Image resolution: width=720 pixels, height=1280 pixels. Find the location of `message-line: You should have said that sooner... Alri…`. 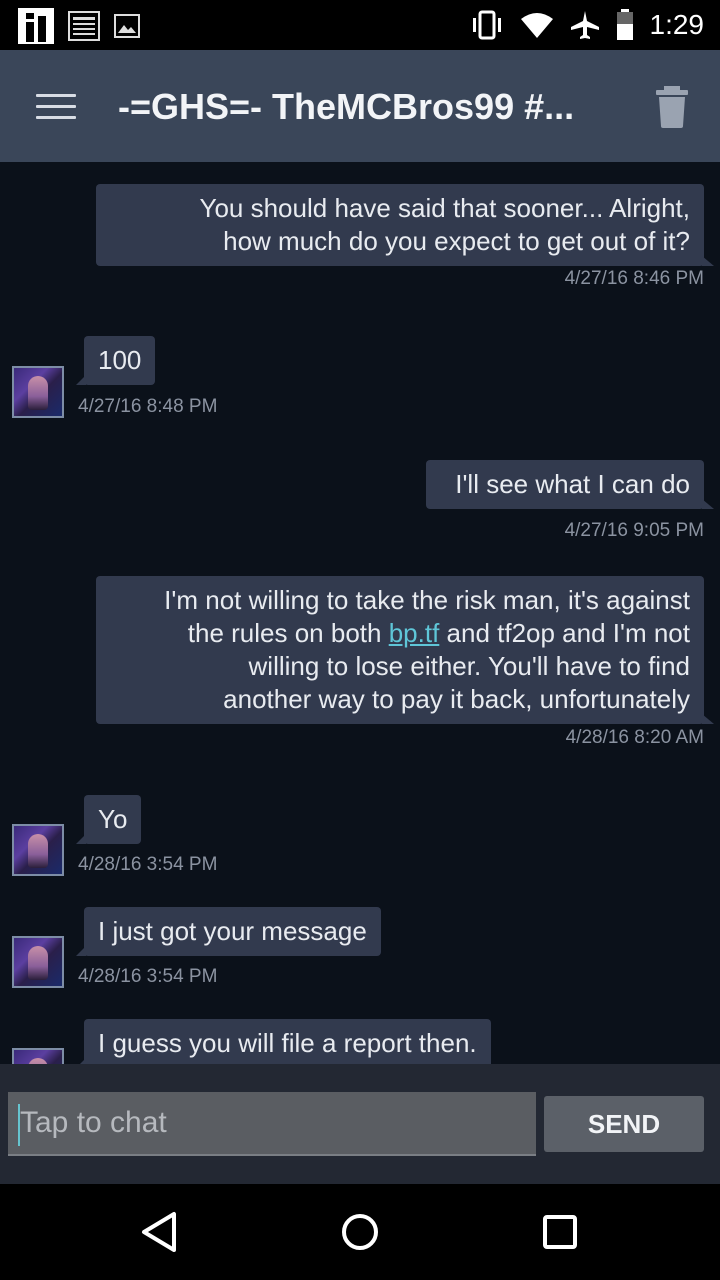

message-line: You should have said that sooner... Alri… is located at coordinates (445, 208).